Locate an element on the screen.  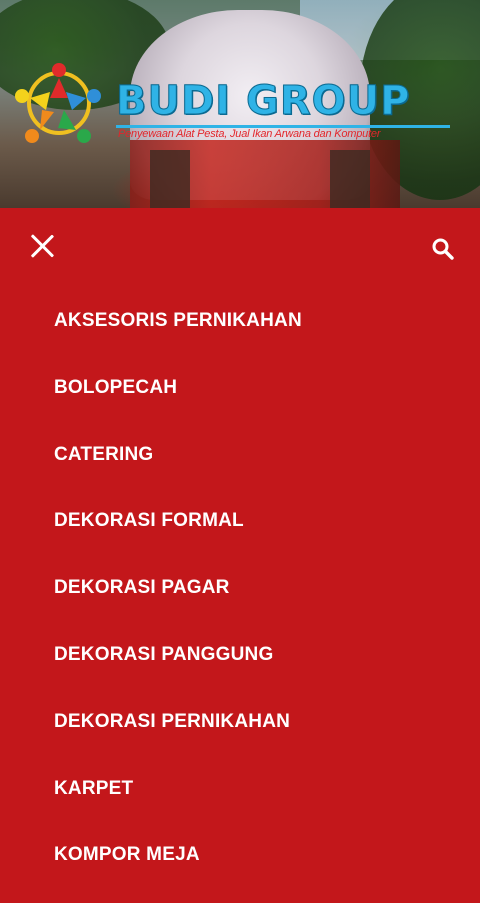
logo-icon is located at coordinates (59, 103).